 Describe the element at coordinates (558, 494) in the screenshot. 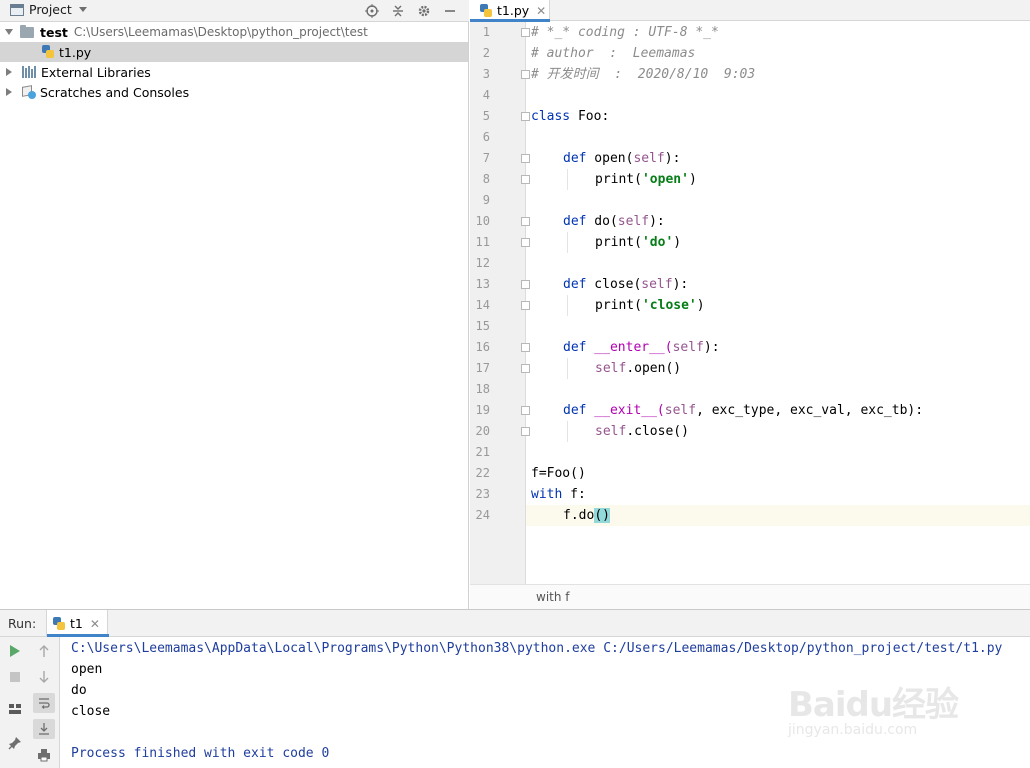

I see `code-line-23: with f:` at that location.